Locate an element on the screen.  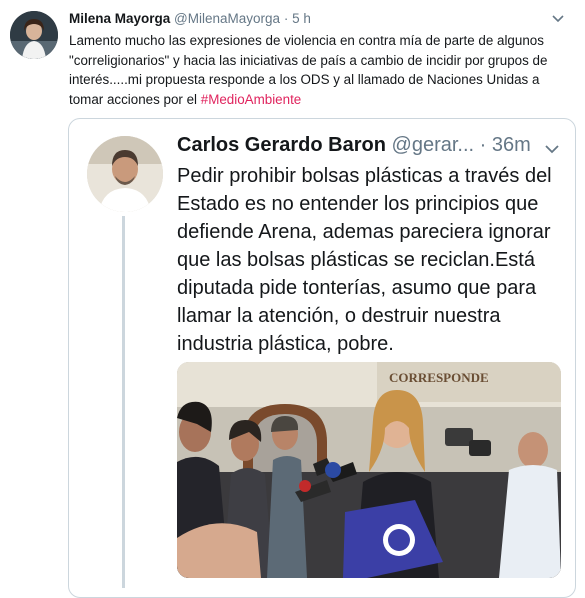
thread-line is located at coordinates (123, 402).